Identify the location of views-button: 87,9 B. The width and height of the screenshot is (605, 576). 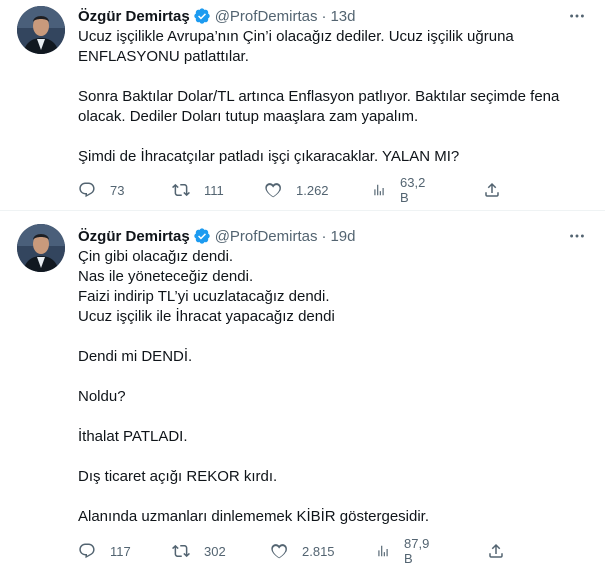
(404, 551).